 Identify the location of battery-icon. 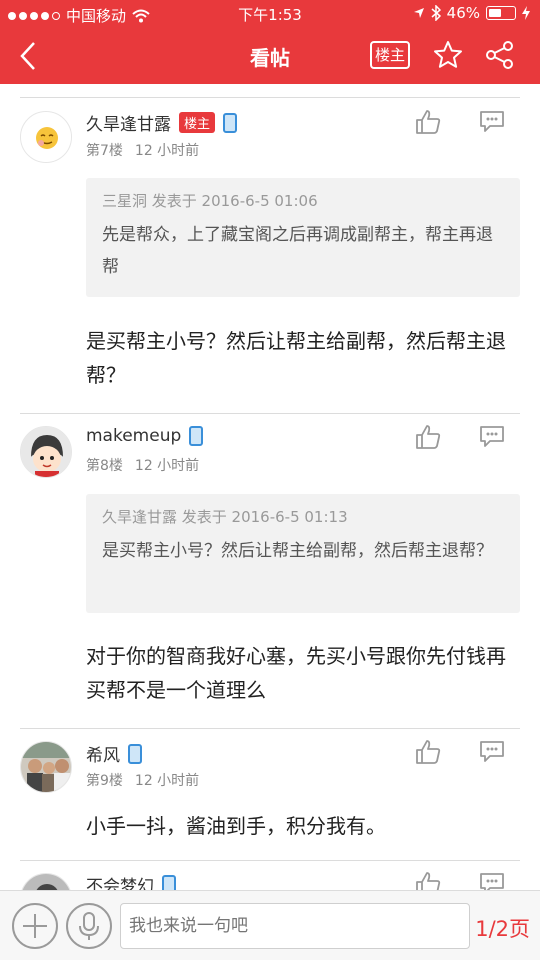
(501, 13).